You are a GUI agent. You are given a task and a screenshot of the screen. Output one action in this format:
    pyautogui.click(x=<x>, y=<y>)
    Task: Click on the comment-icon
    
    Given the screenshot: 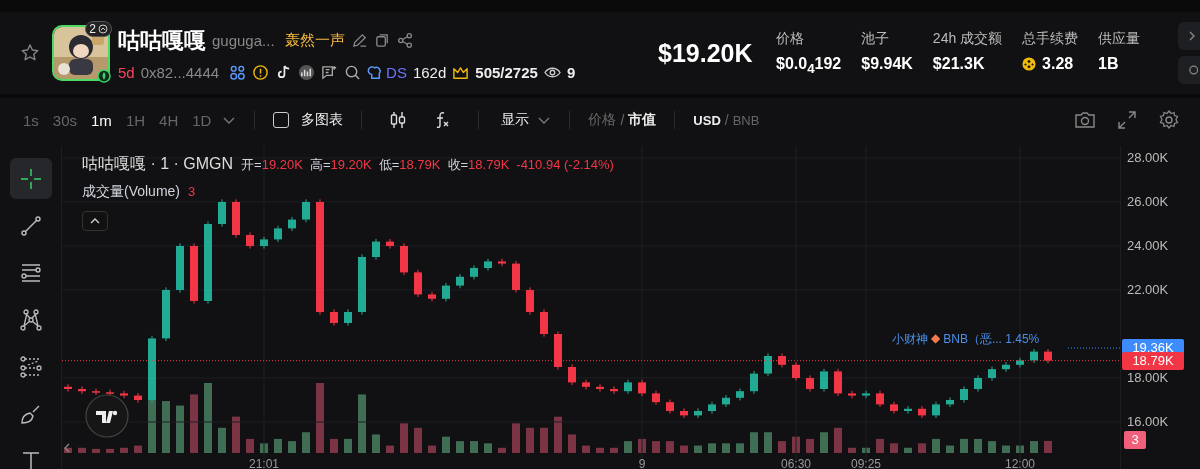 What is the action you would take?
    pyautogui.click(x=330, y=72)
    